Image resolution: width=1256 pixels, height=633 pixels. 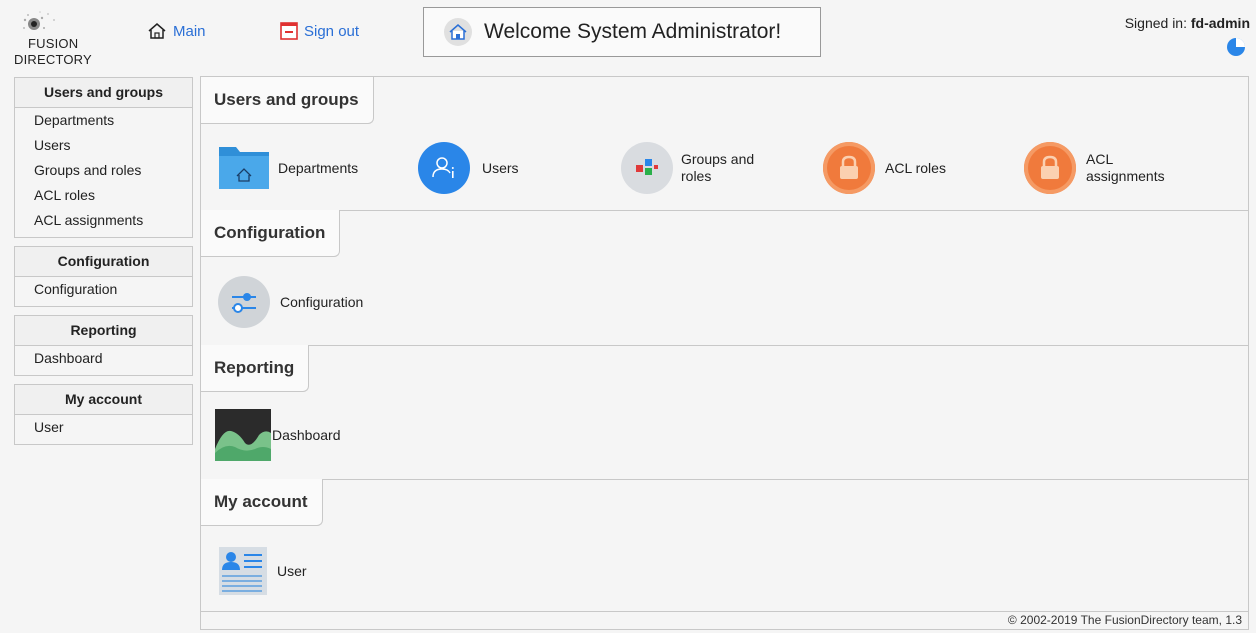 What do you see at coordinates (243, 435) in the screenshot?
I see `dashboard-chart-icon` at bounding box center [243, 435].